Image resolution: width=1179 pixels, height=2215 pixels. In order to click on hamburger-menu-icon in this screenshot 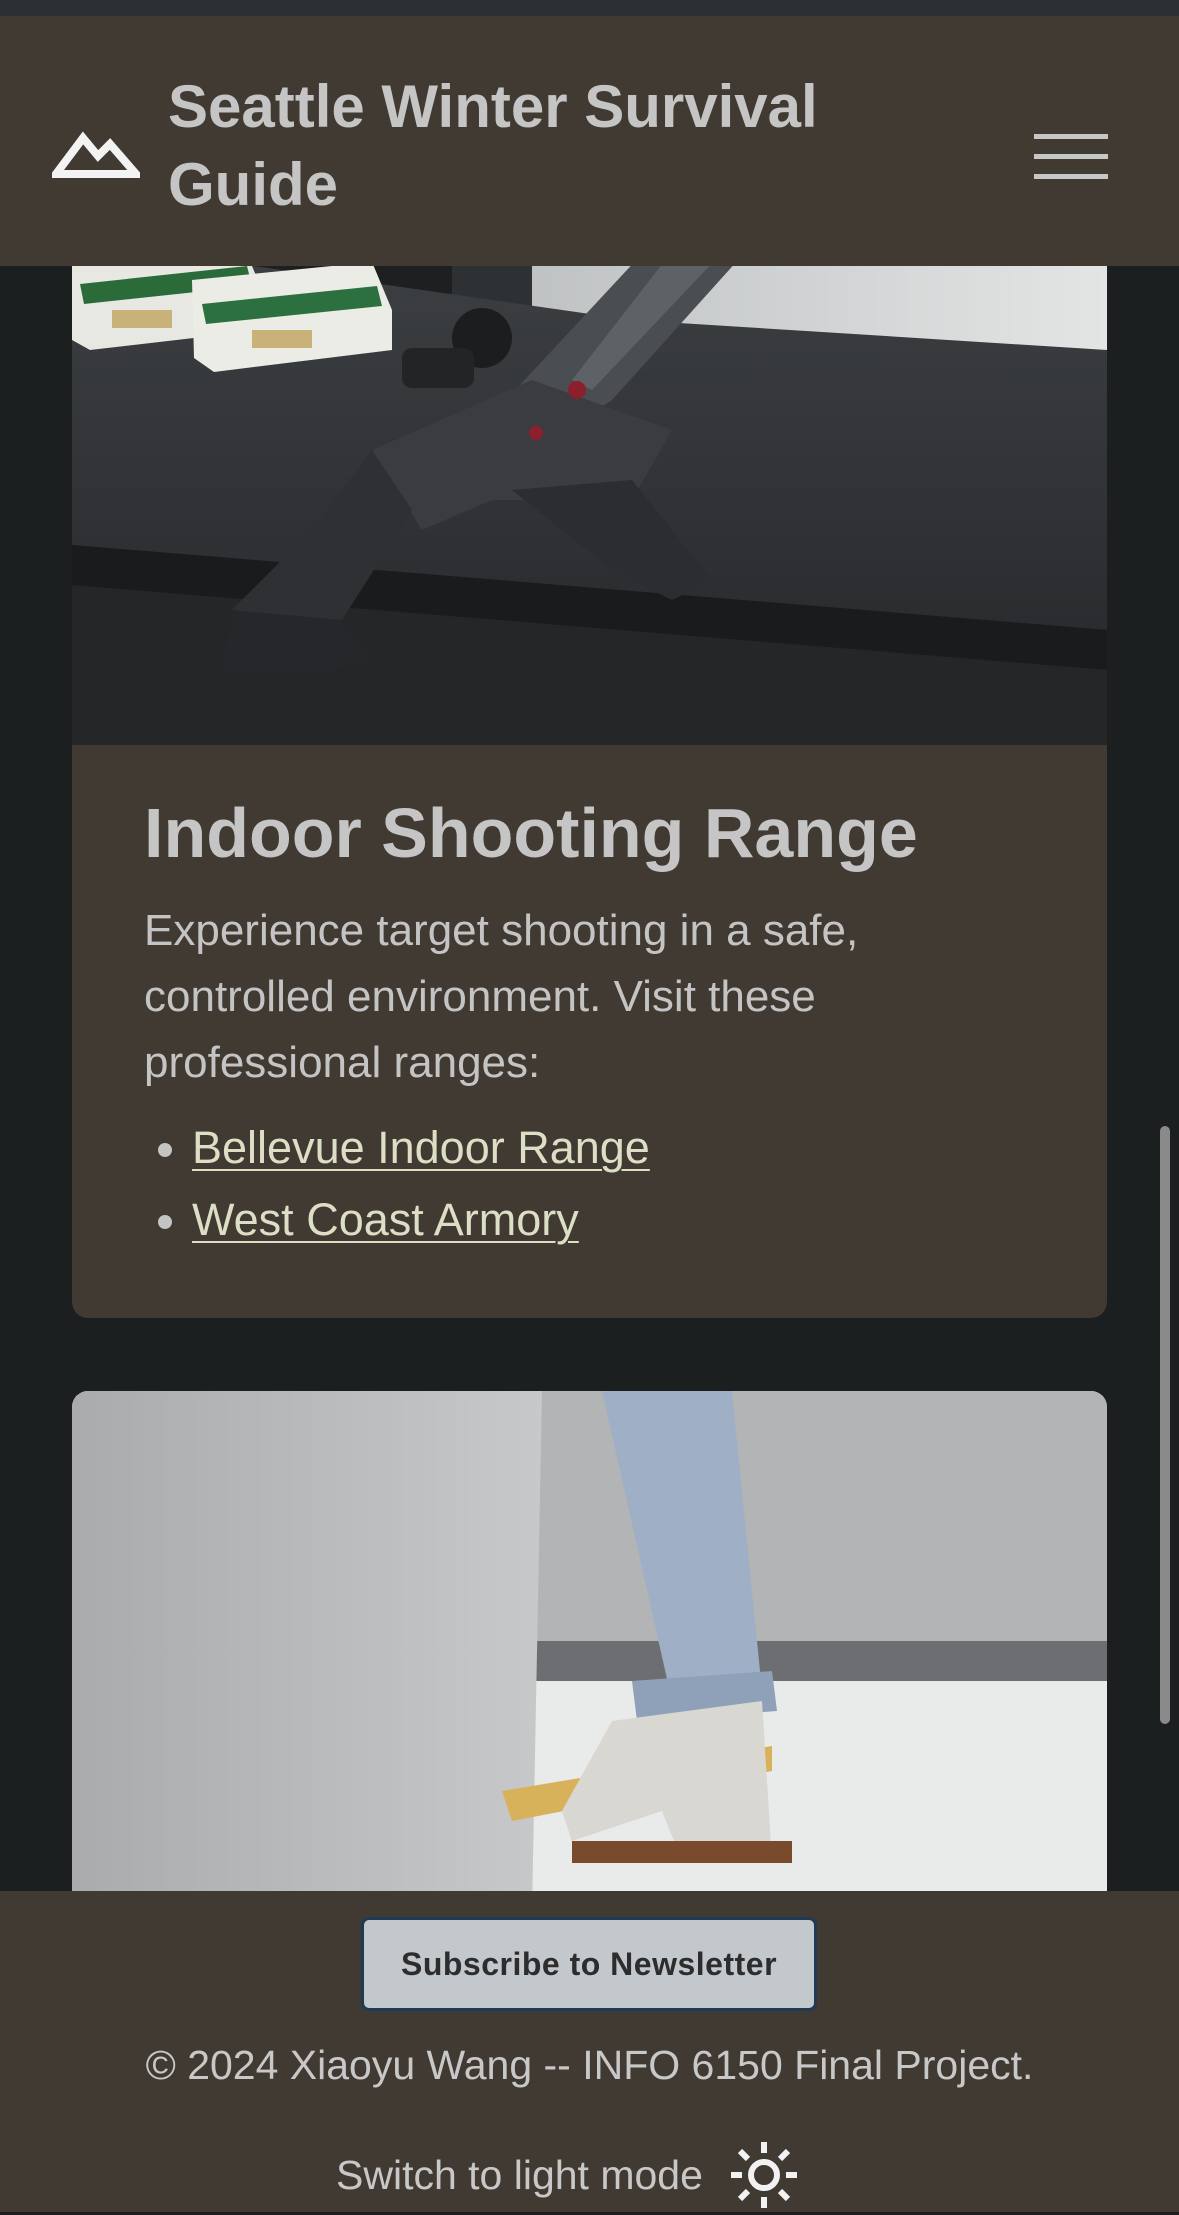, I will do `click(1071, 157)`.